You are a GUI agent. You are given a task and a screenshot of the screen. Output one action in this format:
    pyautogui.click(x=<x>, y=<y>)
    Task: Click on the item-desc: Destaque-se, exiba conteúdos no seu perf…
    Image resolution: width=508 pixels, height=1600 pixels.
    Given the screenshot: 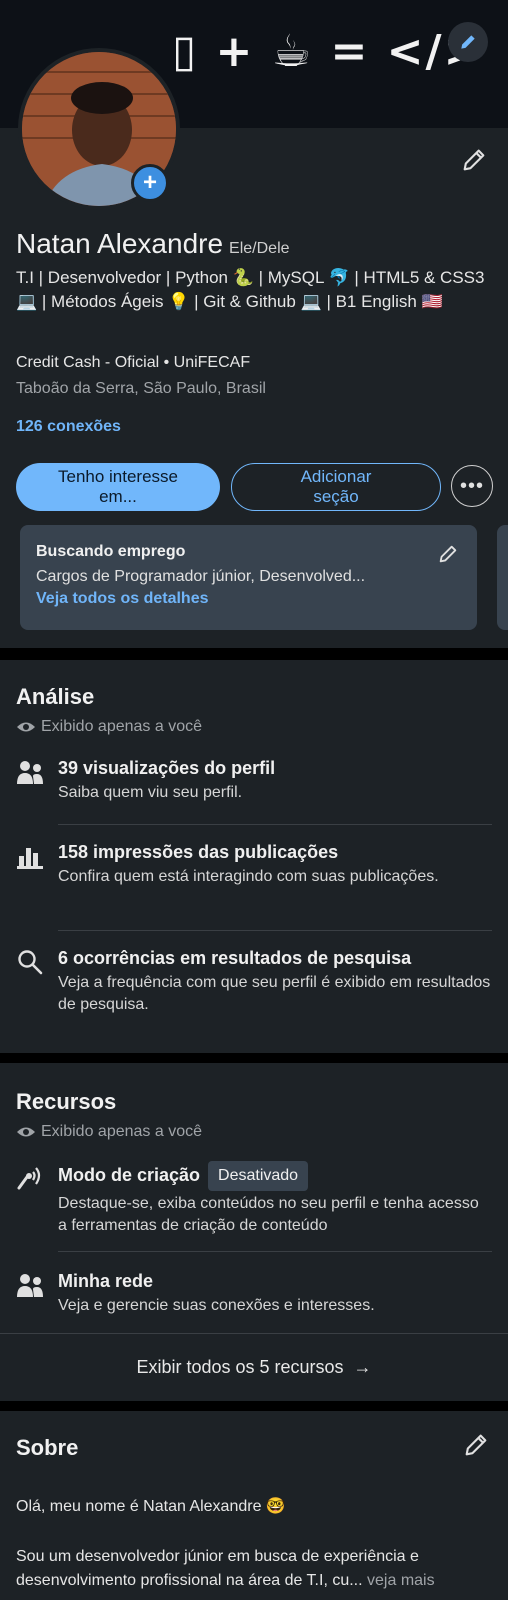 What is the action you would take?
    pyautogui.click(x=268, y=1214)
    